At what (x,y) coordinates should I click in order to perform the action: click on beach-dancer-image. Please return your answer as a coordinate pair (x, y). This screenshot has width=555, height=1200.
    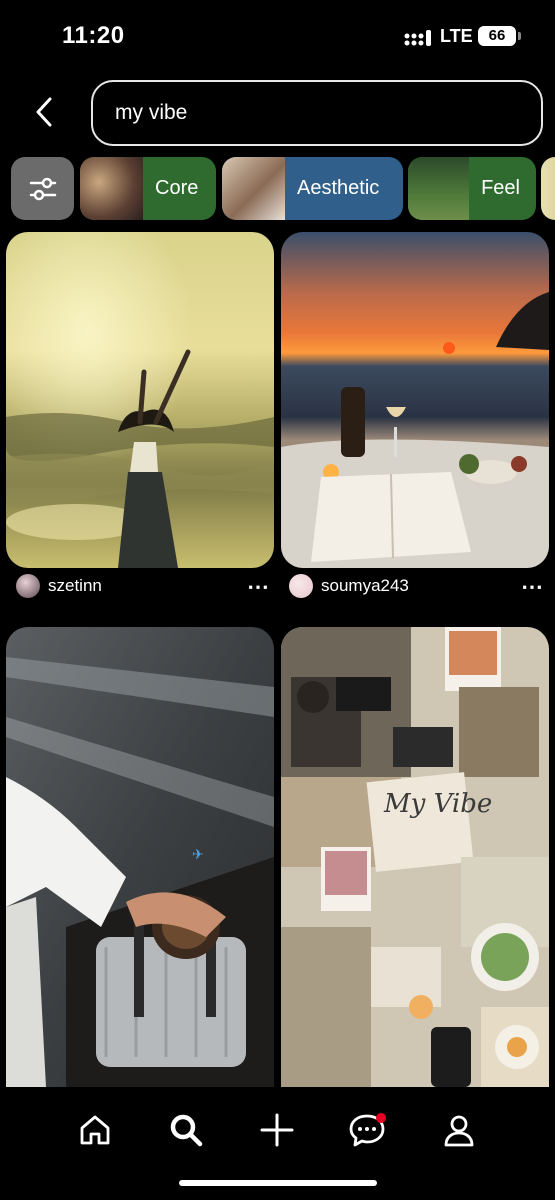
    Looking at the image, I should click on (140, 400).